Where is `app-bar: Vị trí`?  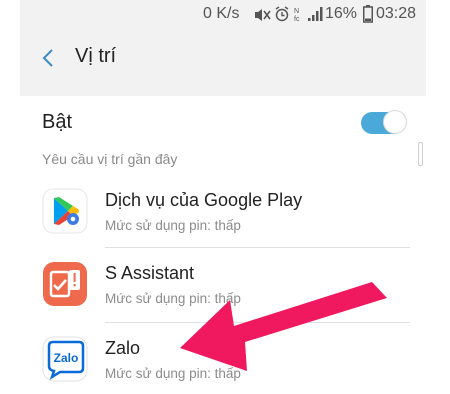 app-bar: Vị trí is located at coordinates (223, 58).